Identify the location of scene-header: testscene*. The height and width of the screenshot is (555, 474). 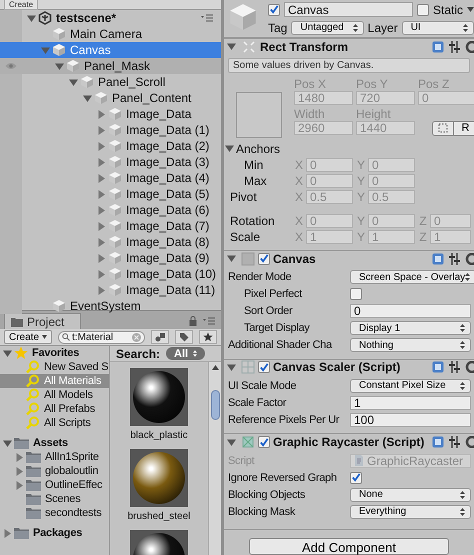
(110, 18).